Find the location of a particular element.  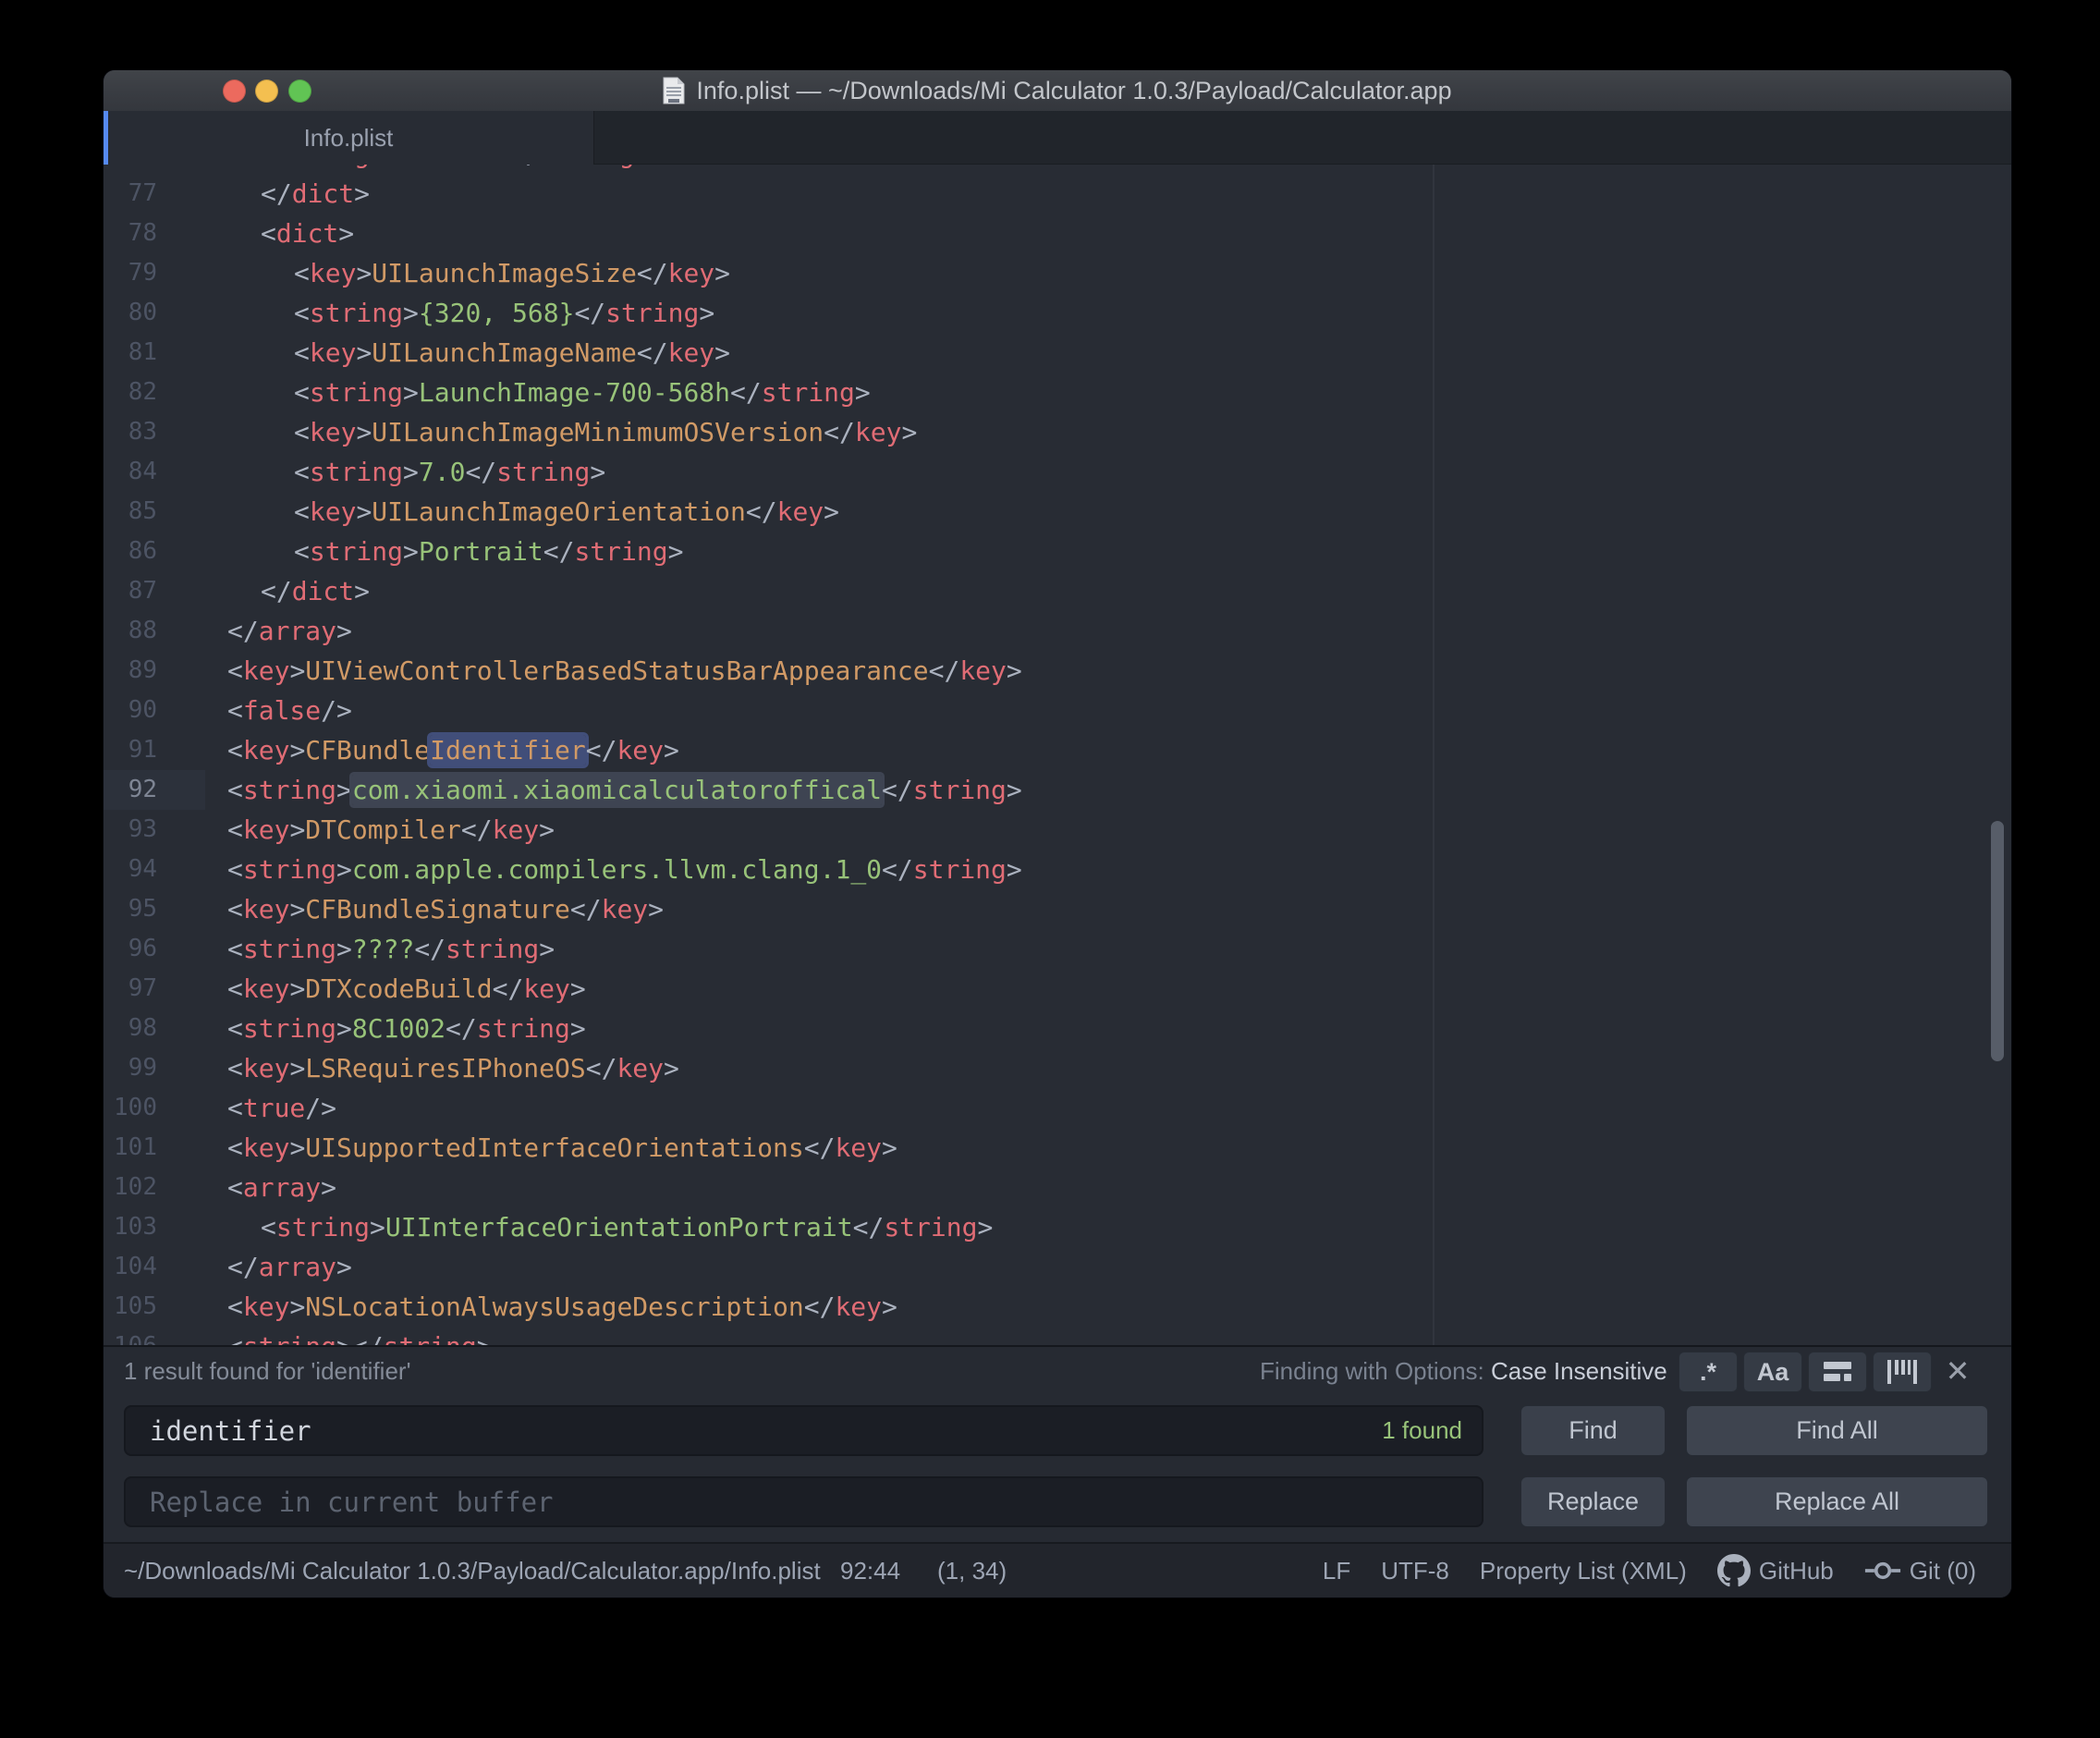

code-line: 80 <string>{320, 568}</string> is located at coordinates (1057, 313).